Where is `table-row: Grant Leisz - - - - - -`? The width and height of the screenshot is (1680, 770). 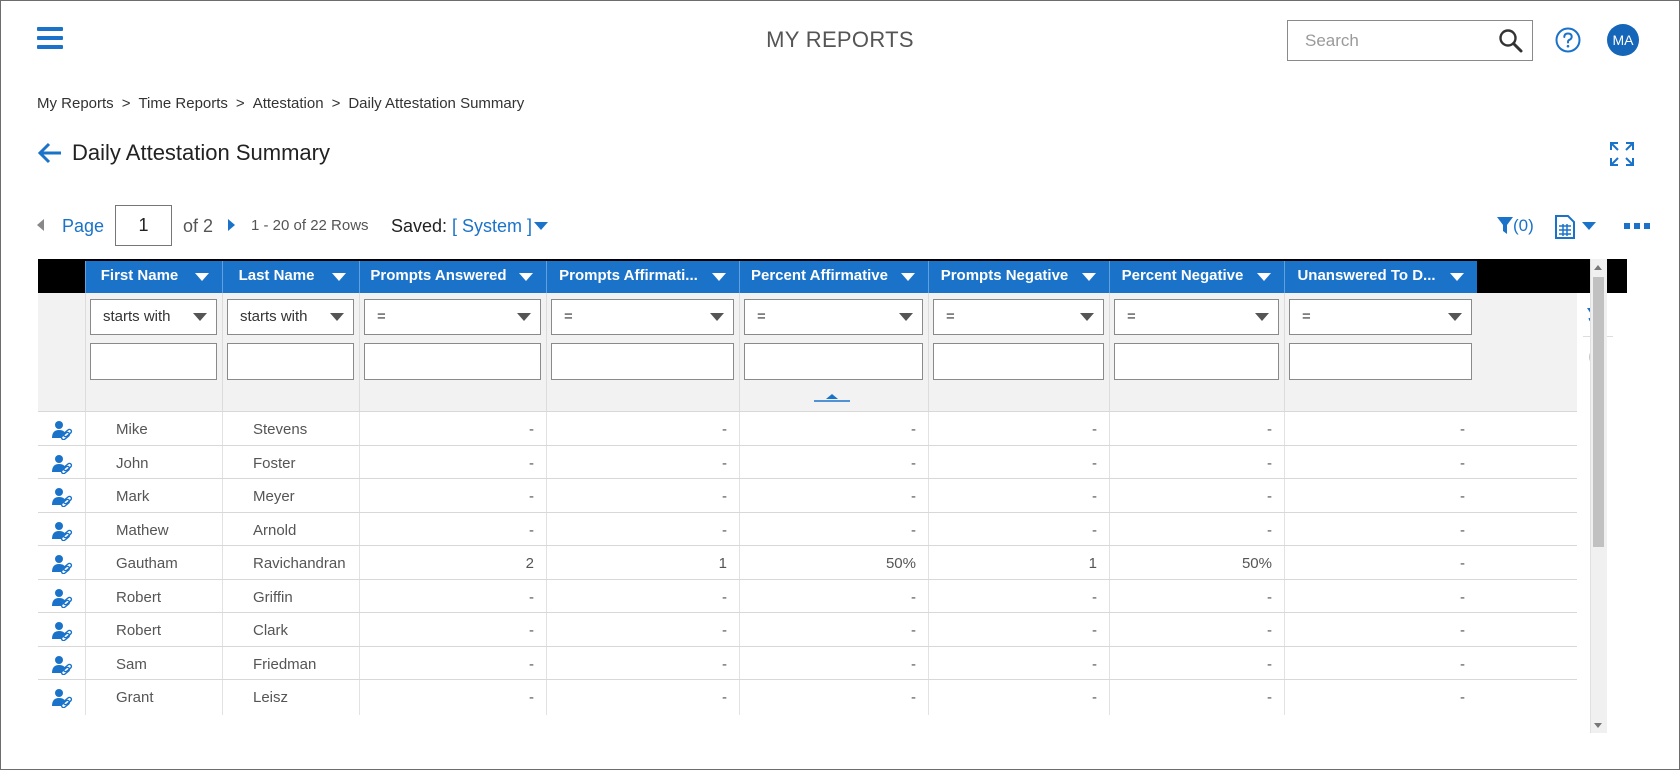
table-row: Grant Leisz - - - - - - is located at coordinates (807, 697).